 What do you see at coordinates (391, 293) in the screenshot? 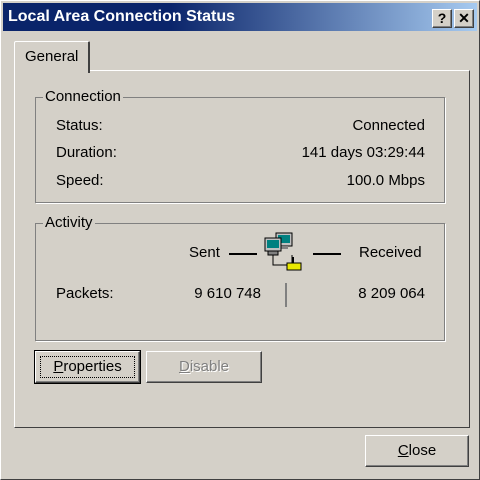
I see `packets-received-value: 8 209 064` at bounding box center [391, 293].